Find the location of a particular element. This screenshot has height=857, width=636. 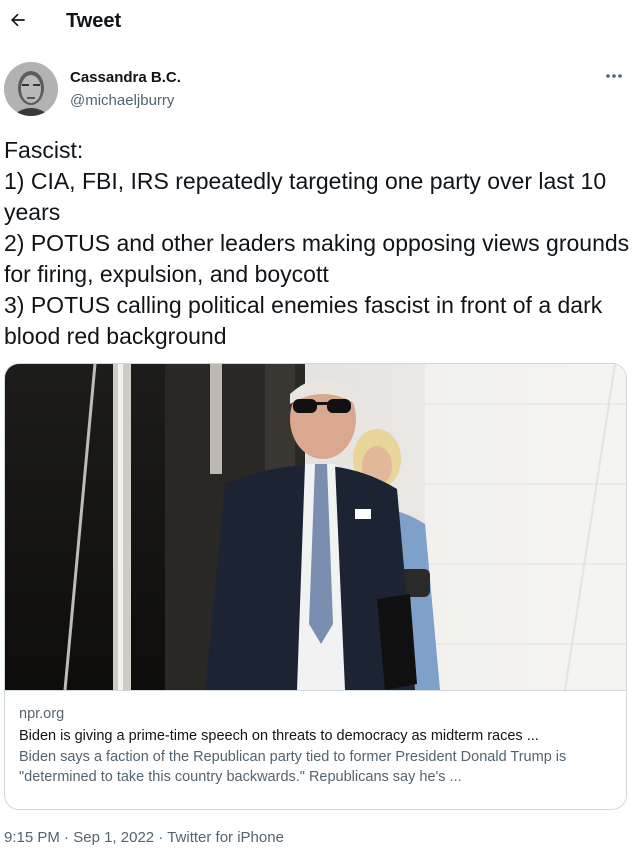

arrow-left-icon is located at coordinates (18, 20).